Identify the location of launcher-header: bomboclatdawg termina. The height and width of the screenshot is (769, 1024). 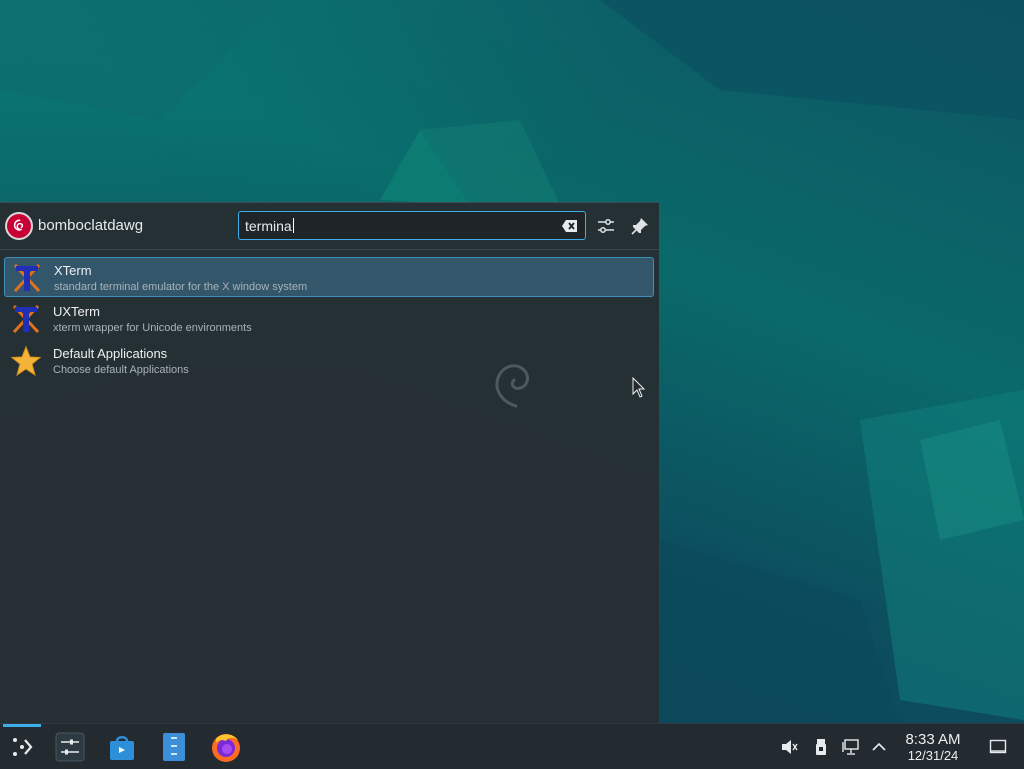
(329, 226).